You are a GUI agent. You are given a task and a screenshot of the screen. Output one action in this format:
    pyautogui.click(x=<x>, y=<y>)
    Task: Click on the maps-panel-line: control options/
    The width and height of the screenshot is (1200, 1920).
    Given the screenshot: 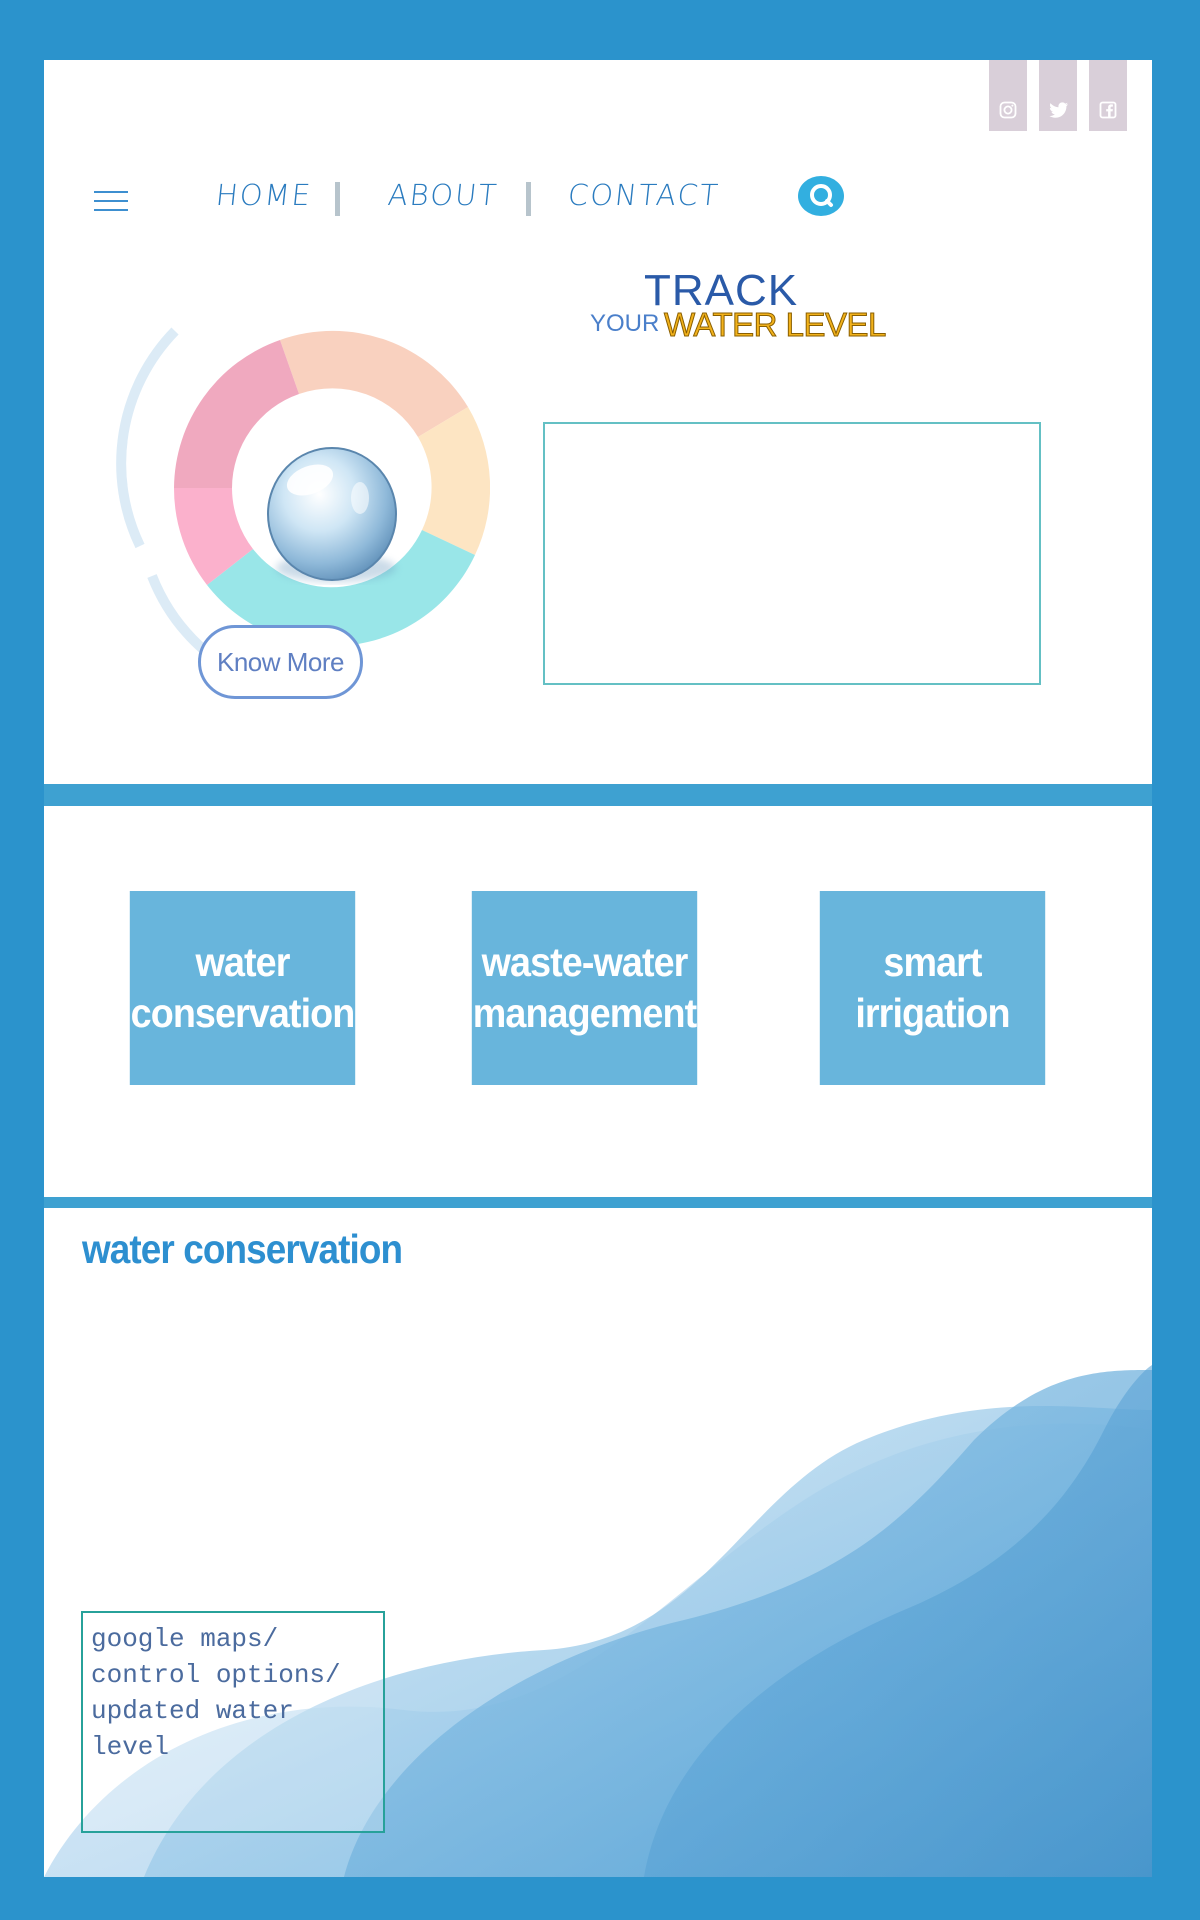 What is the action you would take?
    pyautogui.click(x=216, y=1675)
    